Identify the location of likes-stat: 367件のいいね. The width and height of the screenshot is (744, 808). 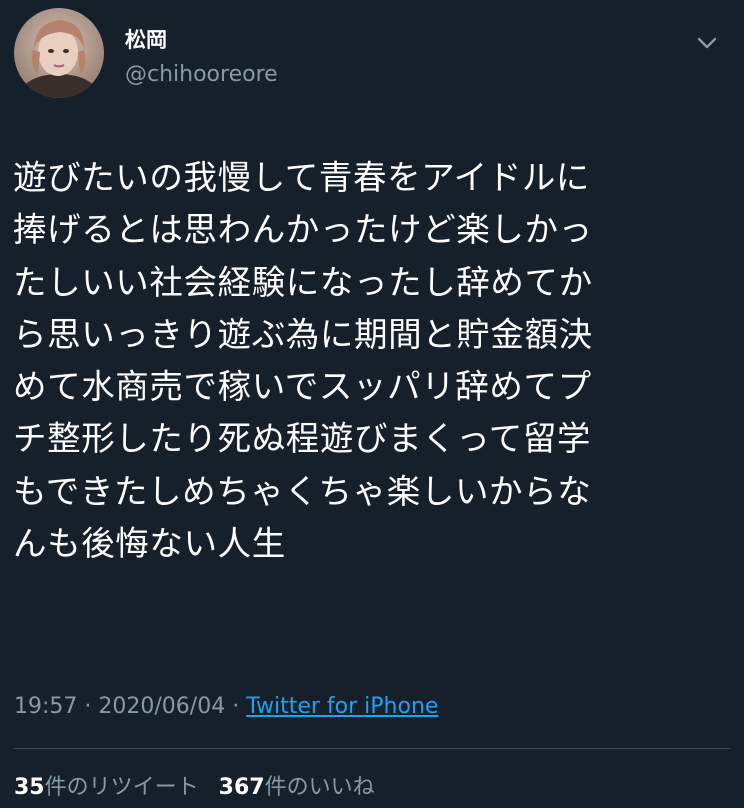
(297, 788).